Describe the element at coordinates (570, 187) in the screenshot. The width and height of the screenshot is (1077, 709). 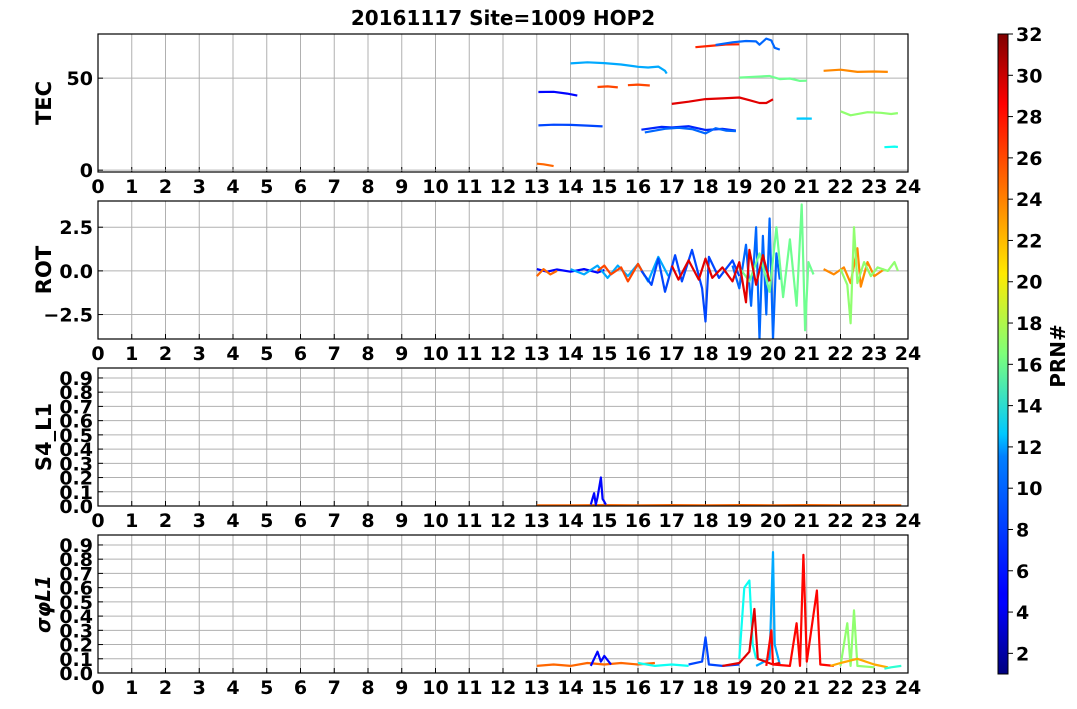
I see `tec-xtick-label: 14` at that location.